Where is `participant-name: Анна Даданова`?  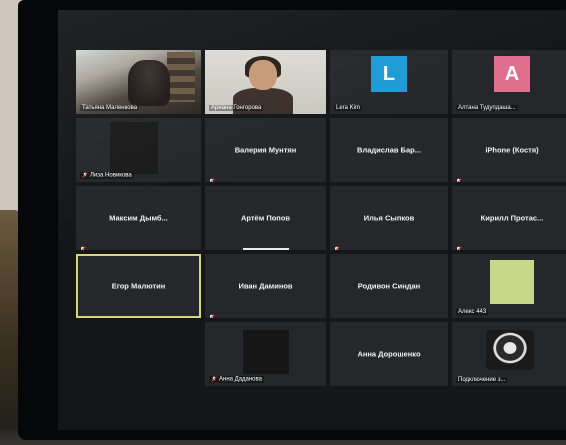 participant-name: Анна Даданова is located at coordinates (236, 379).